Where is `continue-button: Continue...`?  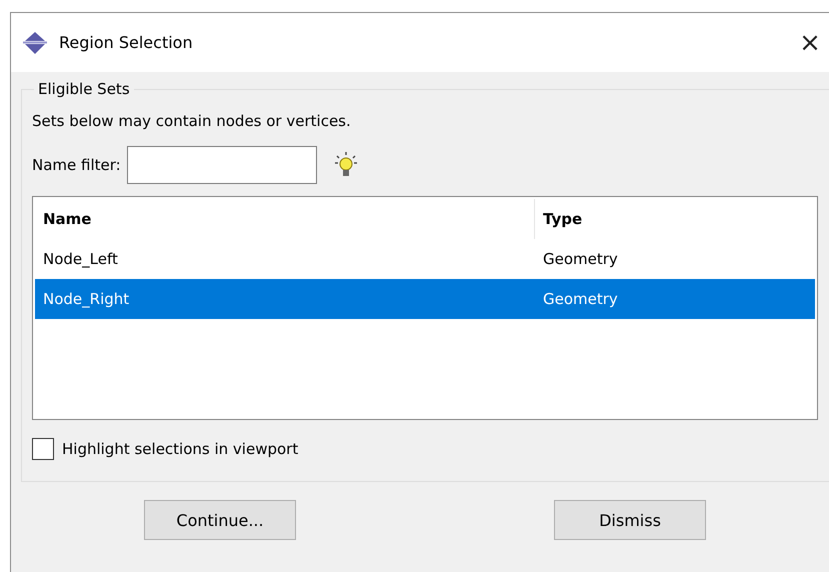 continue-button: Continue... is located at coordinates (220, 520).